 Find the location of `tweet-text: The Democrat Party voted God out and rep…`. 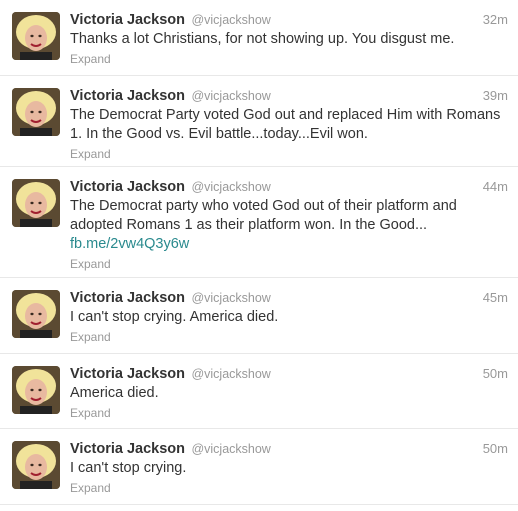

tweet-text: The Democrat Party voted God out and rep… is located at coordinates (285, 124).